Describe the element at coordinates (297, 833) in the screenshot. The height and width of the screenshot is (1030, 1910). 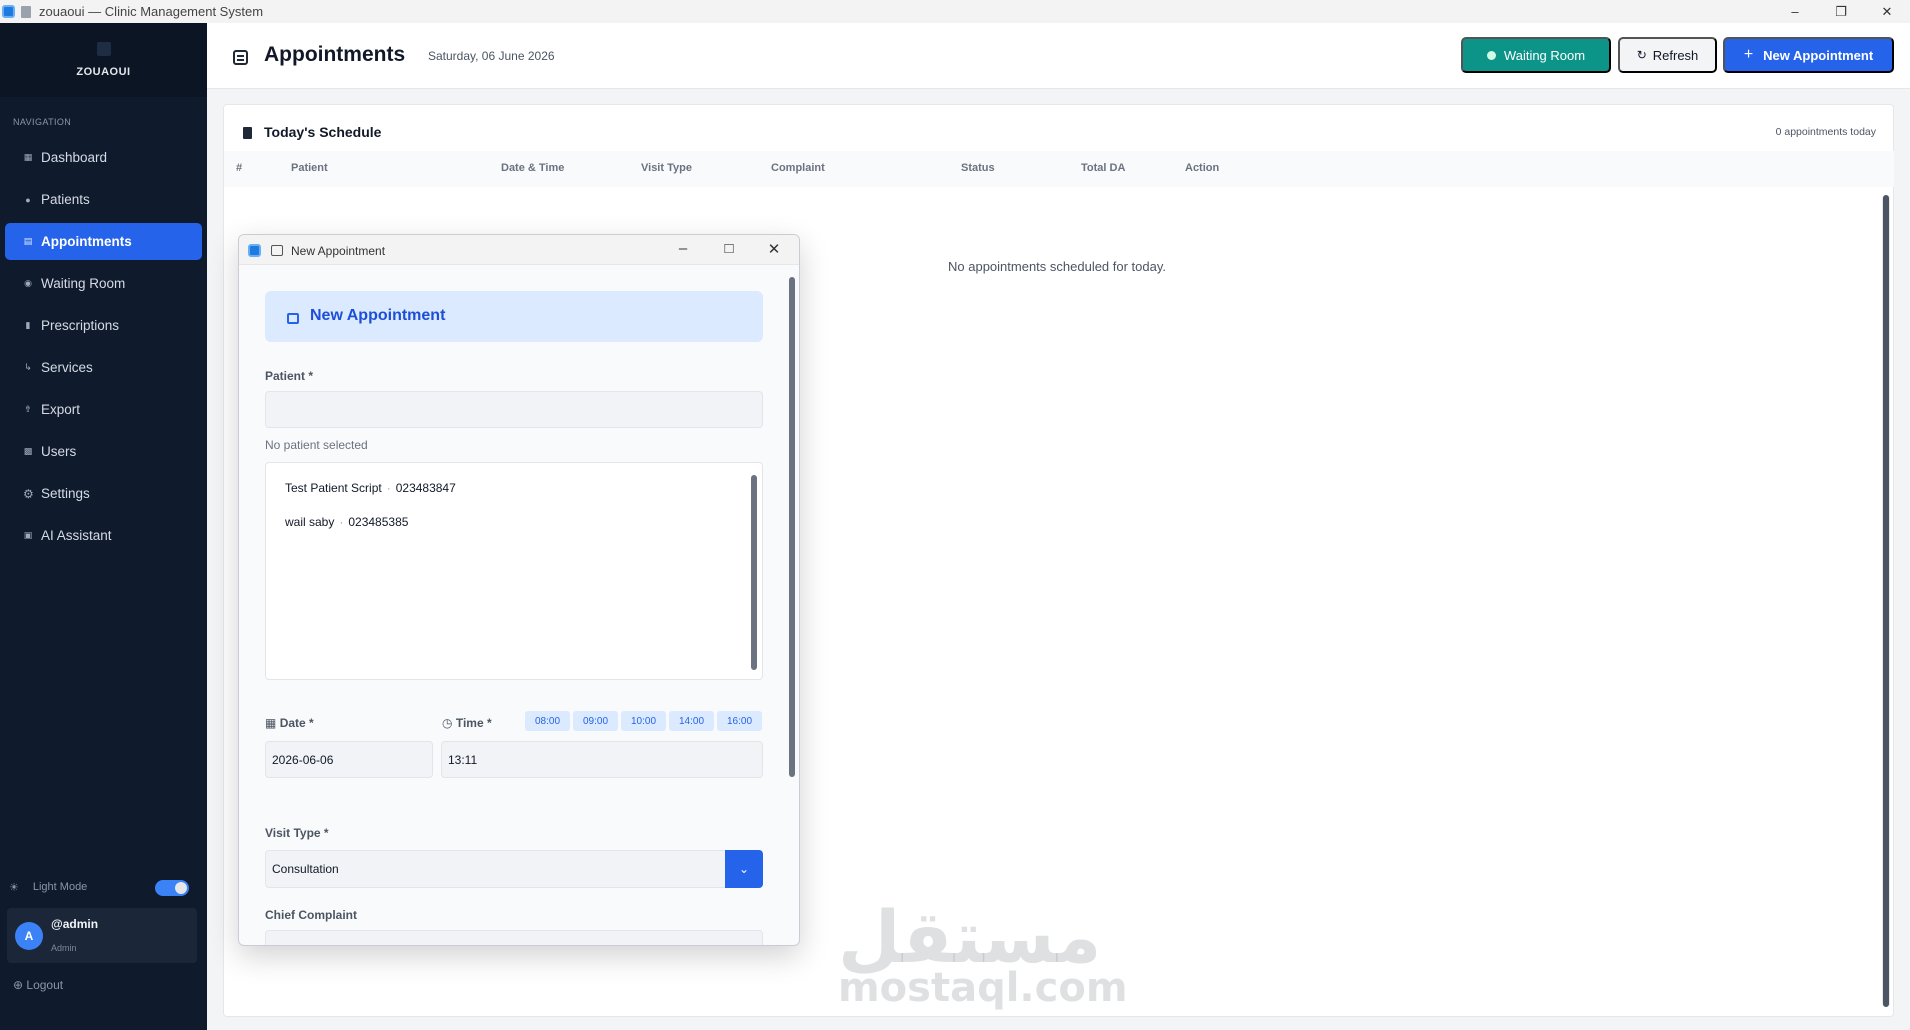
I see `visit-type-label: Visit Type *` at that location.